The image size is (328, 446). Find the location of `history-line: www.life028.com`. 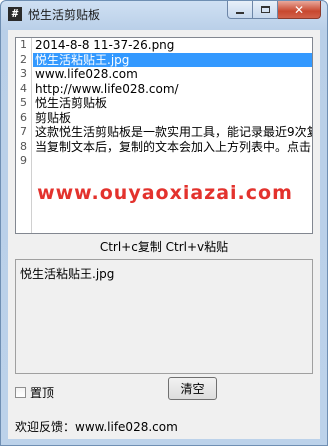

history-line: www.life028.com is located at coordinates (172, 74).